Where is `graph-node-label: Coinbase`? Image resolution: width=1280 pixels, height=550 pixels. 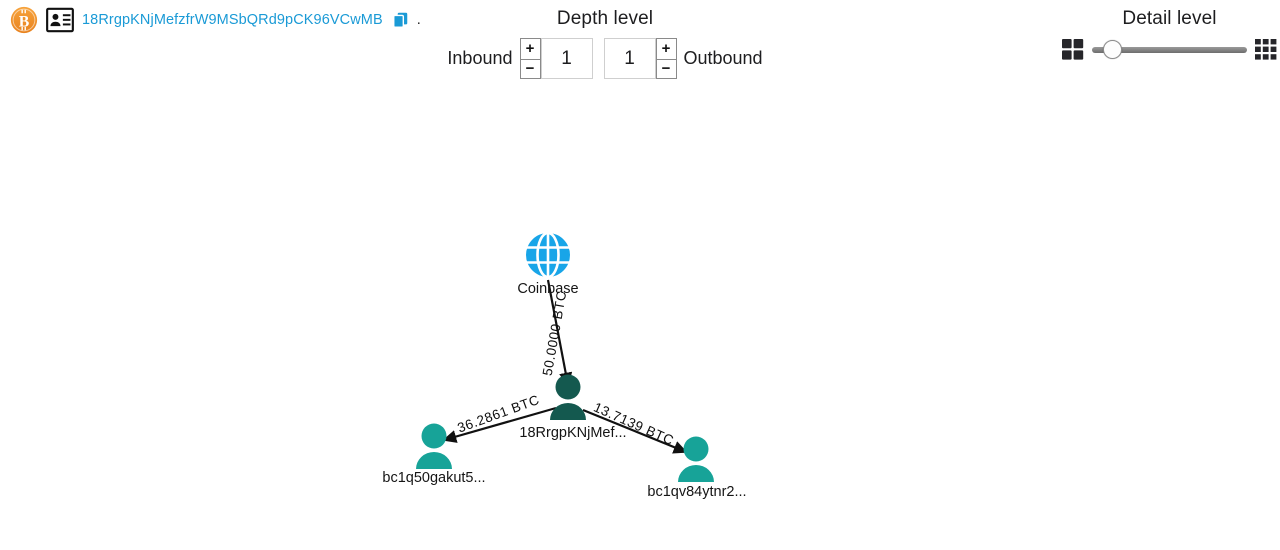
graph-node-label: Coinbase is located at coordinates (547, 289).